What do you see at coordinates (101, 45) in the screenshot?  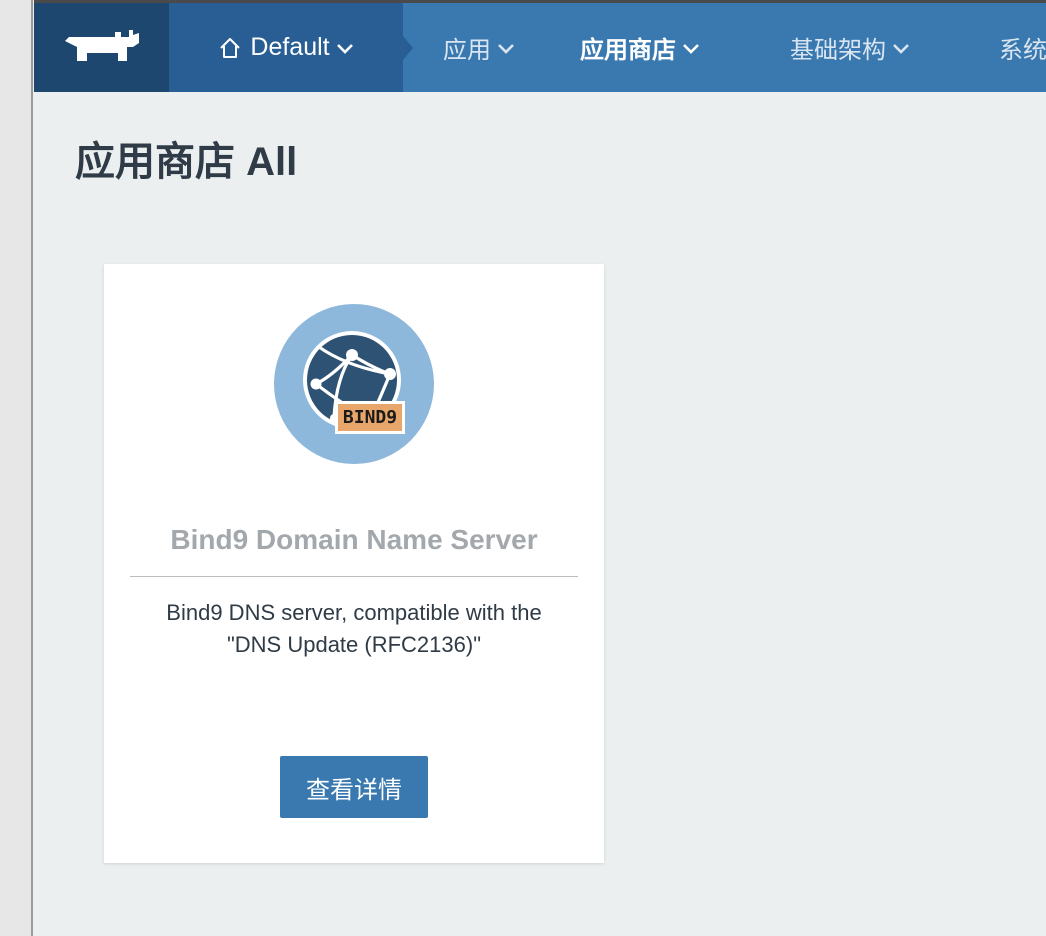 I see `cow-logo-icon` at bounding box center [101, 45].